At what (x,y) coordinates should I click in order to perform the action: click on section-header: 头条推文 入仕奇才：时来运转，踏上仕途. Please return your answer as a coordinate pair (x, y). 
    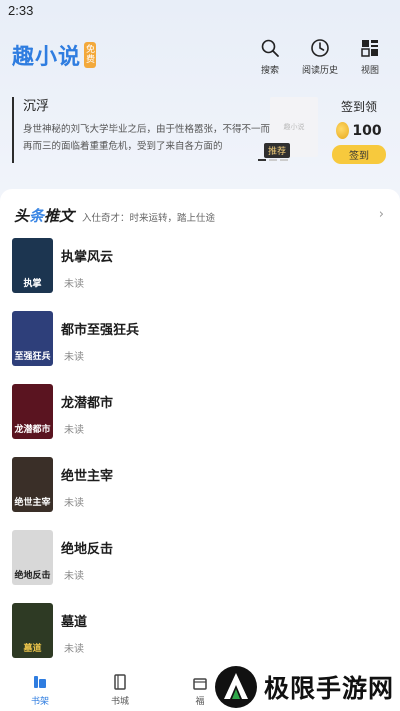
    Looking at the image, I should click on (114, 215).